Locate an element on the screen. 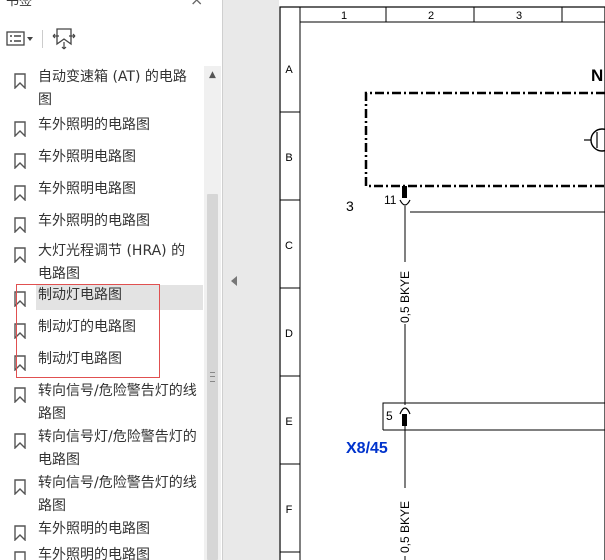 The image size is (605, 560). pin-11-socket is located at coordinates (405, 202).